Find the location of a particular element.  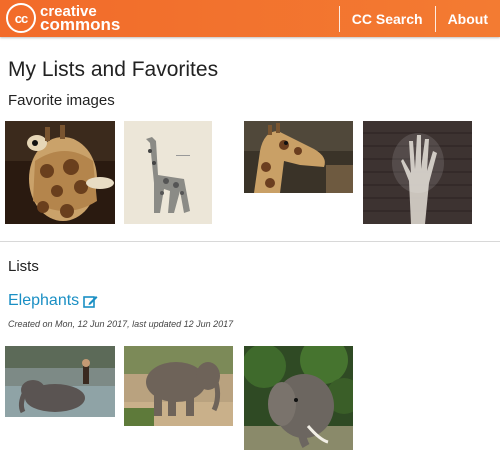

cc-logo-icon: cc is located at coordinates (21, 18).